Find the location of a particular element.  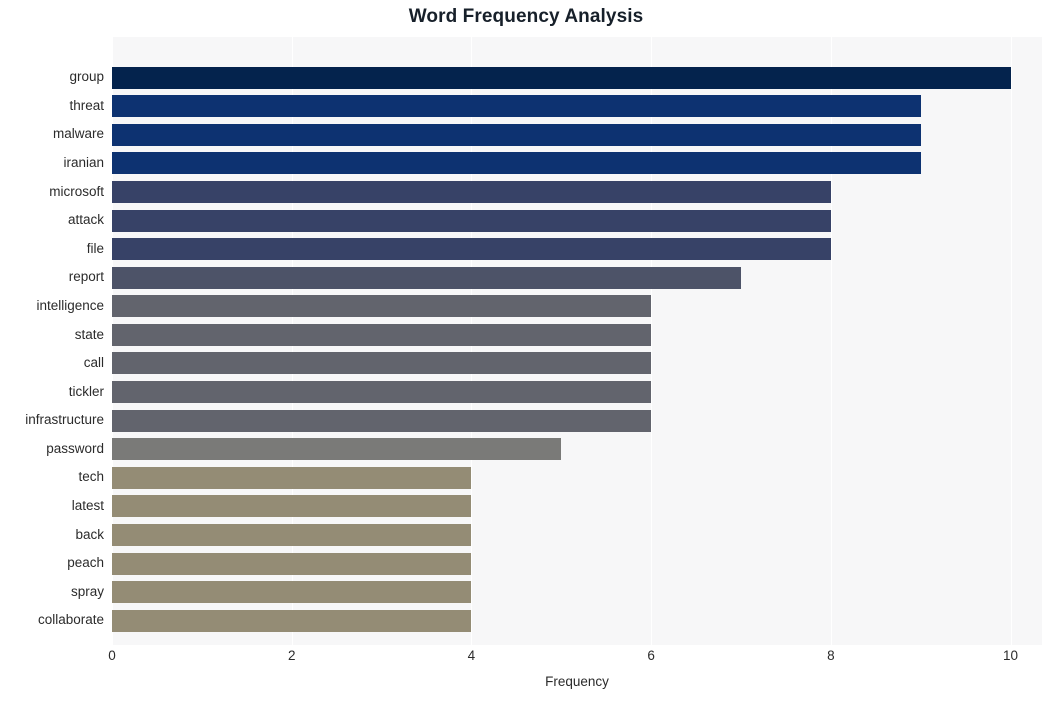

chart-title: Word Frequency Analysis is located at coordinates (526, 16).